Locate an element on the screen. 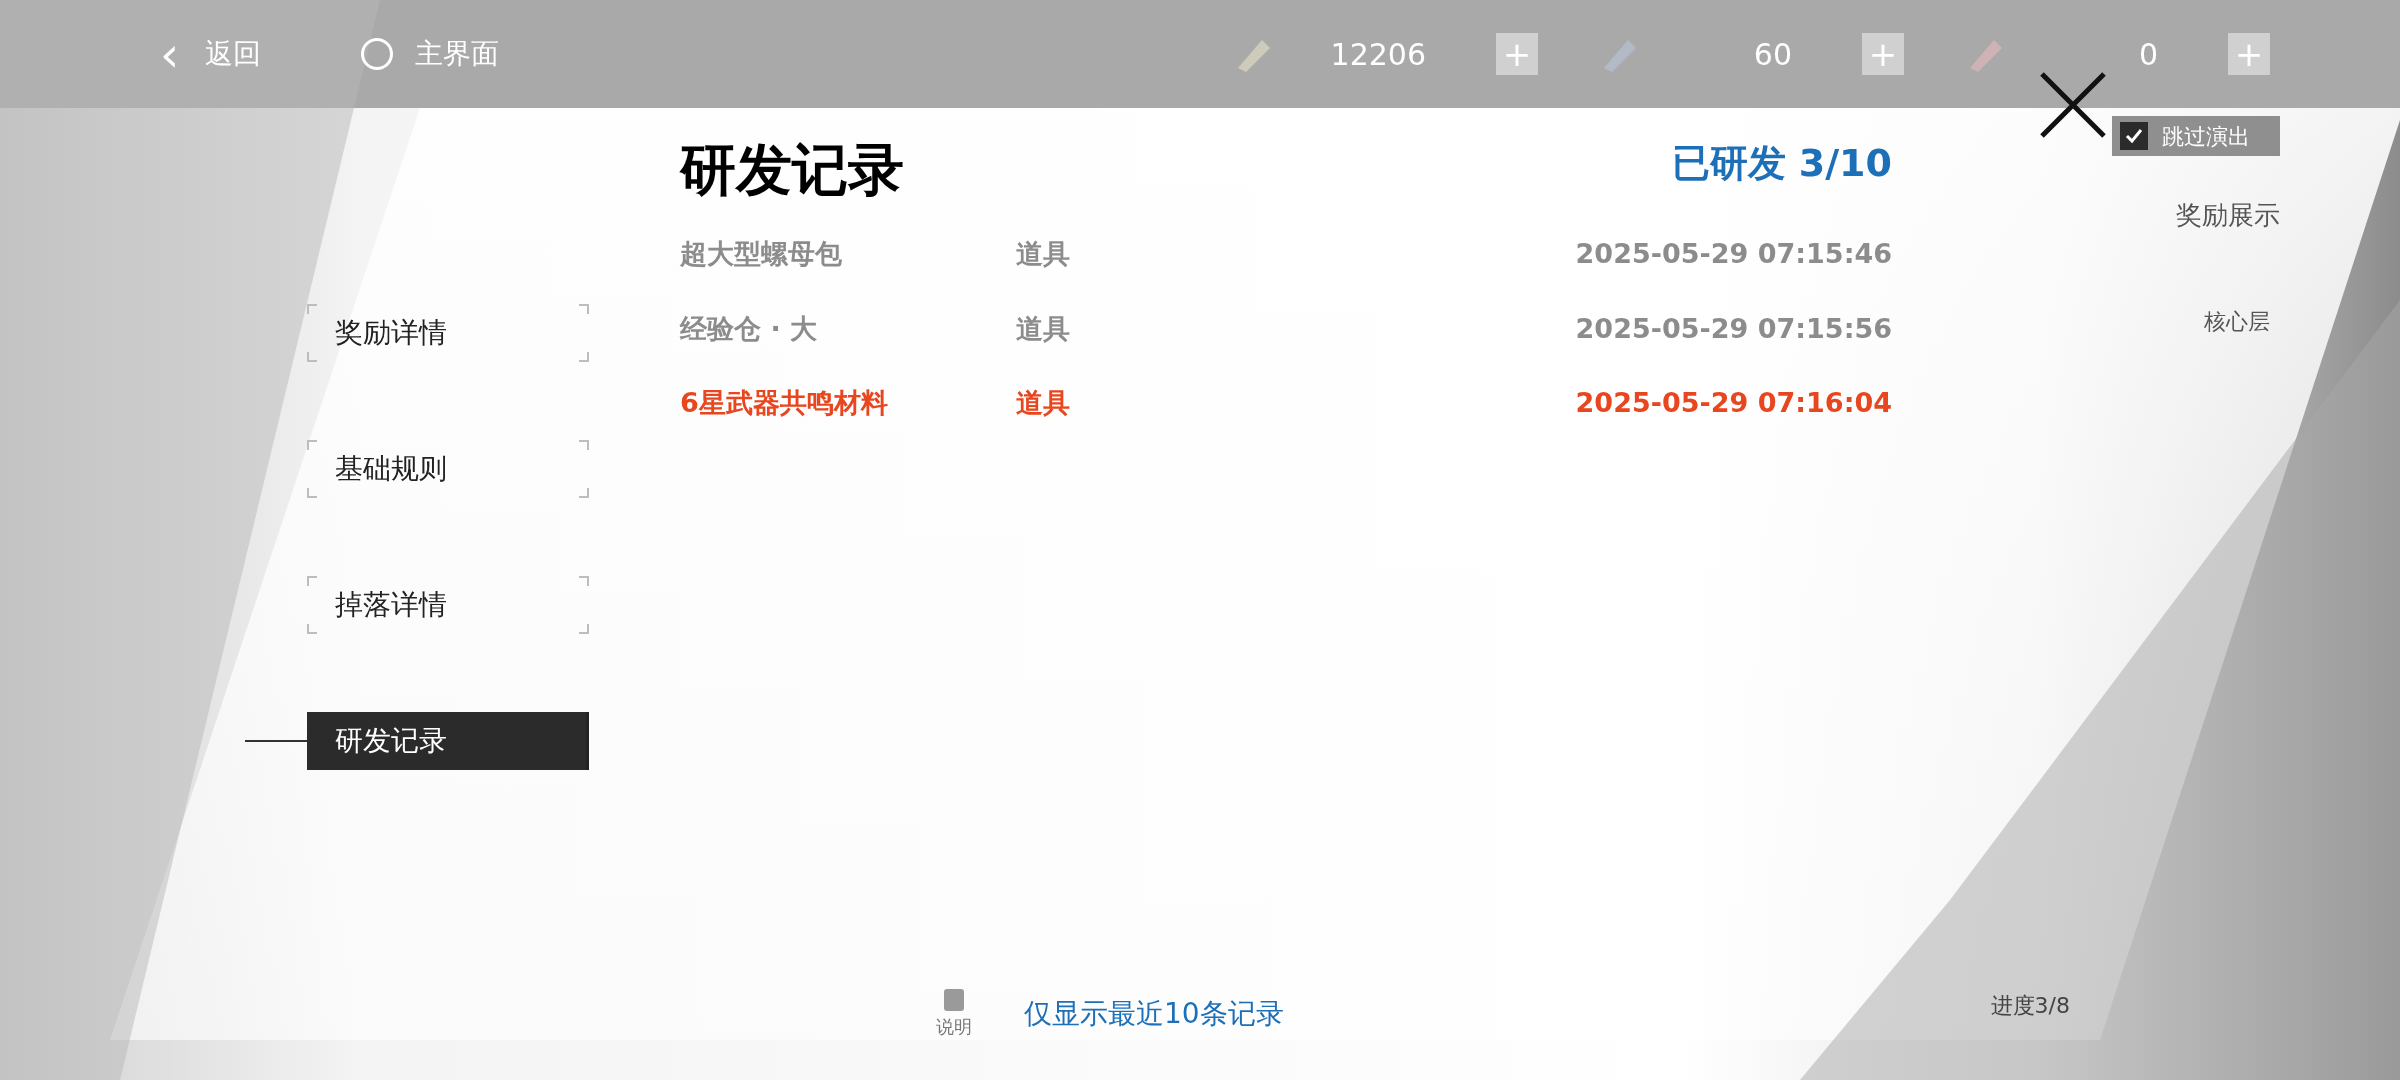 The image size is (2400, 1080). progress-label: 进度3/8 is located at coordinates (2030, 1006).